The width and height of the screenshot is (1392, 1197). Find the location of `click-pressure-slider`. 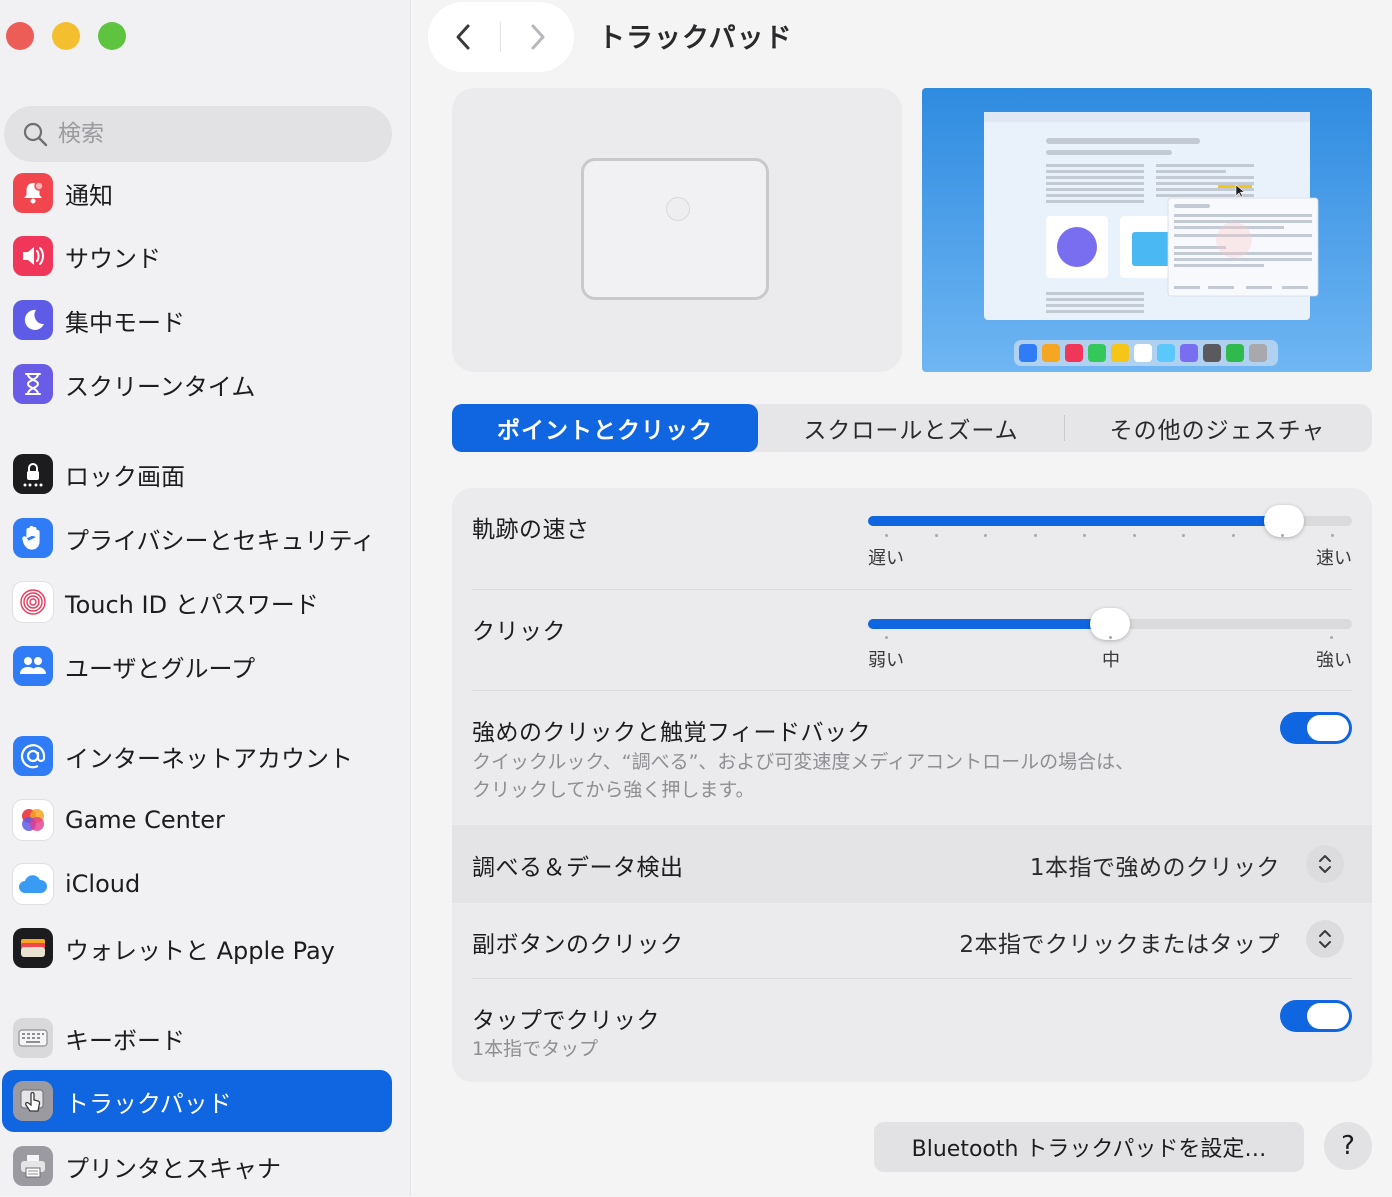

click-pressure-slider is located at coordinates (1110, 624).